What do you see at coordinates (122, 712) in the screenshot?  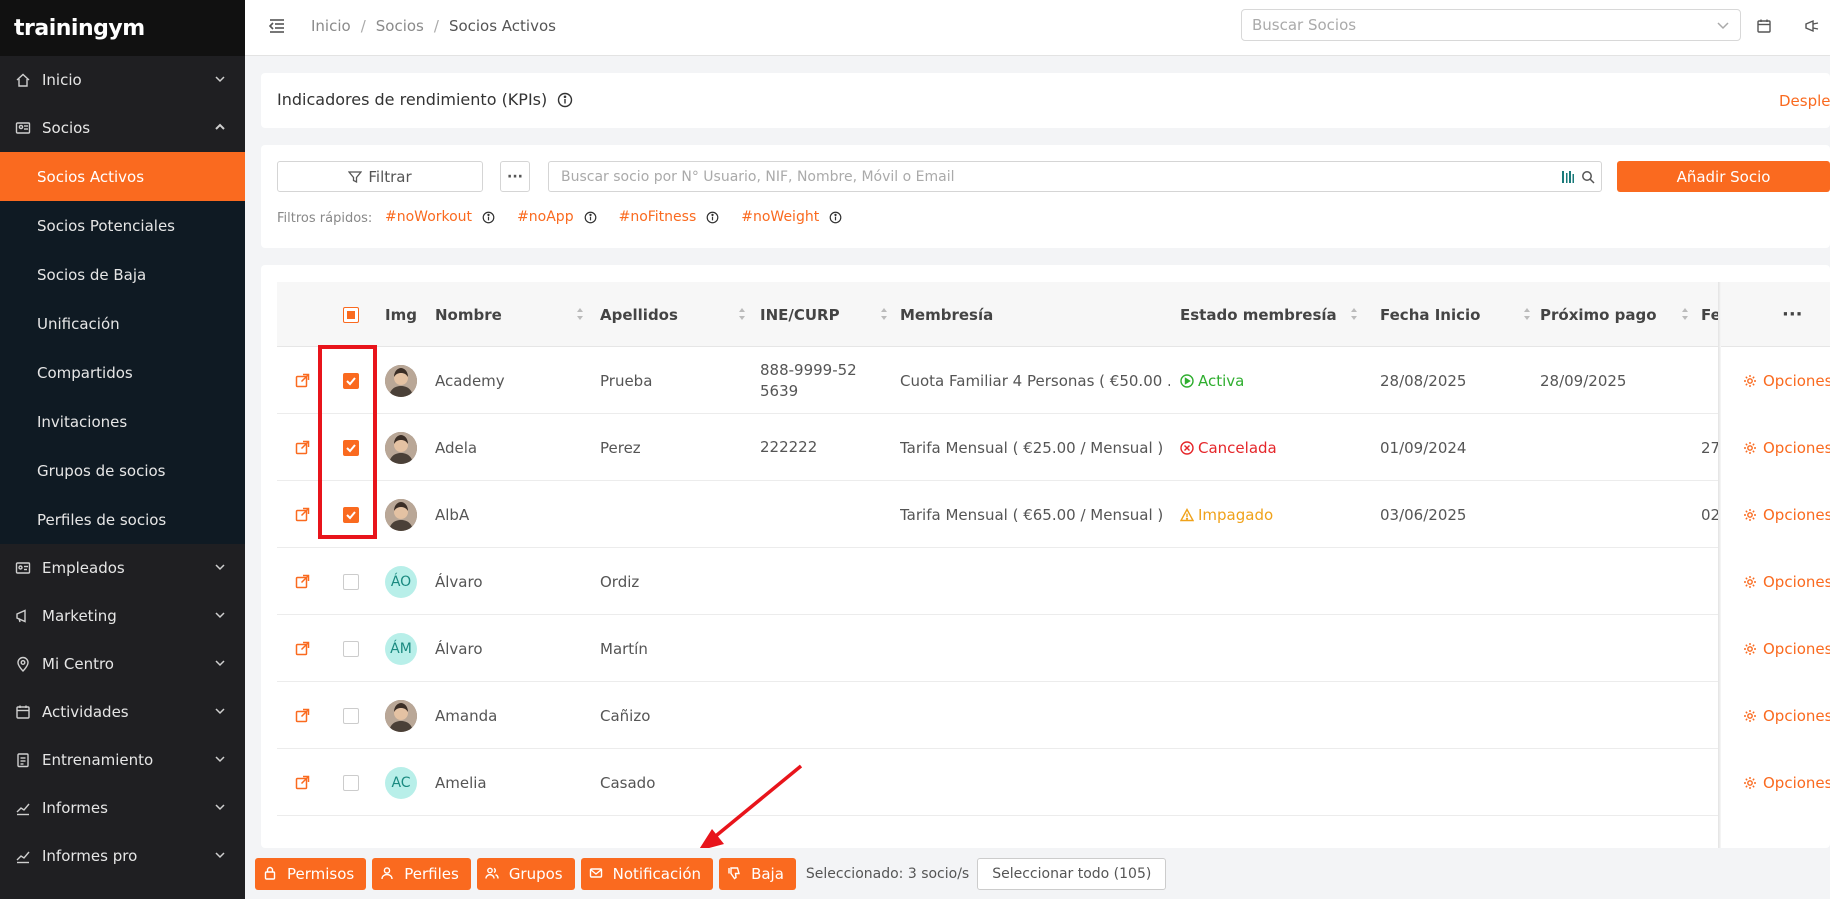 I see `sidebar-item-actividades: Actividades` at bounding box center [122, 712].